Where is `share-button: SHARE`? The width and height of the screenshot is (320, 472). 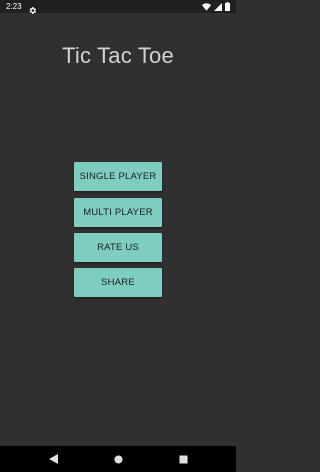
share-button: SHARE is located at coordinates (118, 282).